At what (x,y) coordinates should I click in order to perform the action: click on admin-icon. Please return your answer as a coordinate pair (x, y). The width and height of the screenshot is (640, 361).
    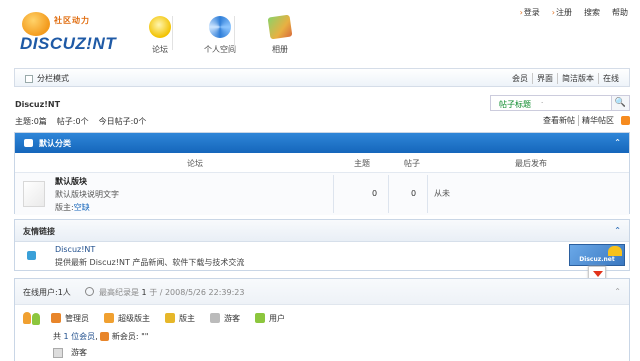
    Looking at the image, I should click on (56, 318).